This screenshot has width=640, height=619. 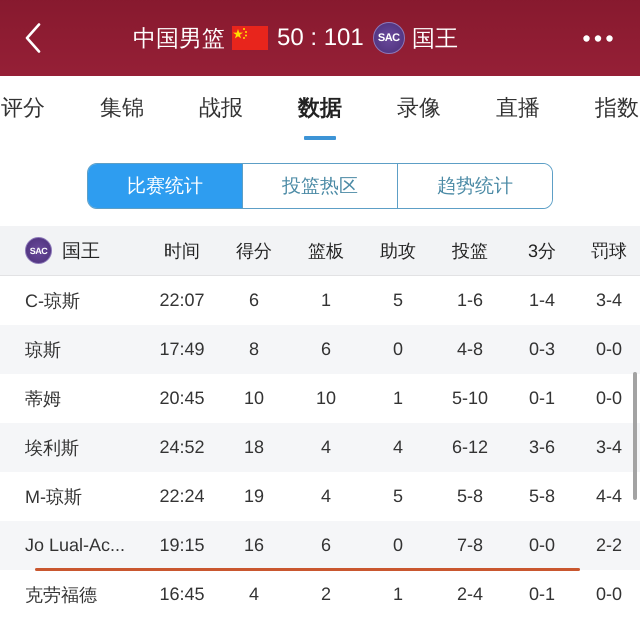 I want to click on nav-tab: 直播, so click(x=518, y=108).